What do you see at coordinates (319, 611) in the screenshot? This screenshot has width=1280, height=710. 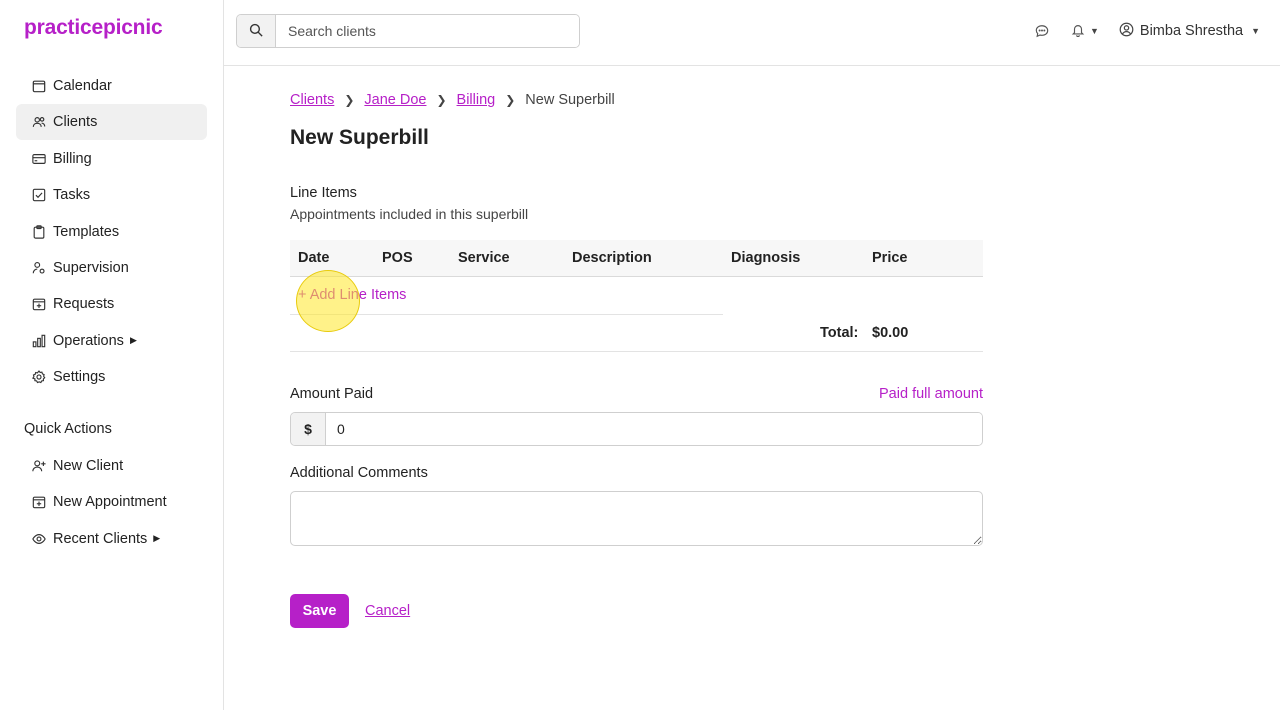 I see `save-button: Save` at bounding box center [319, 611].